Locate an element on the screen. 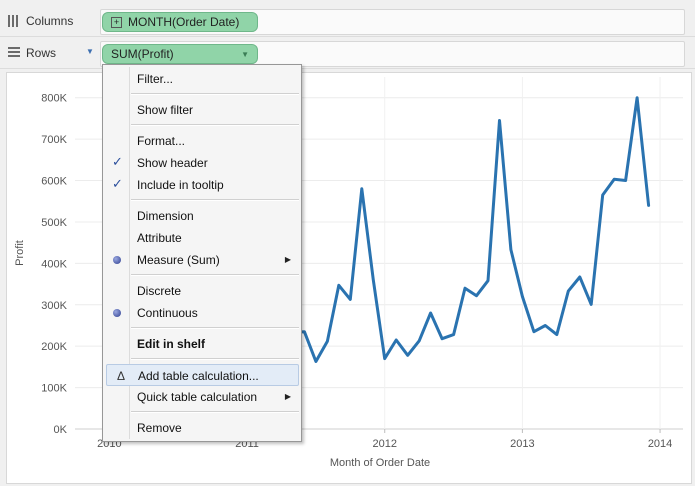 The width and height of the screenshot is (695, 486). menu-item-label: Show header is located at coordinates (172, 163).